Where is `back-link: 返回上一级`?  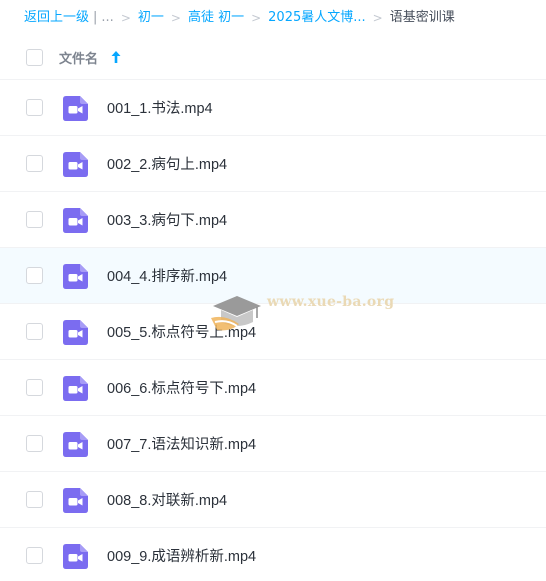
back-link: 返回上一级 is located at coordinates (56, 18).